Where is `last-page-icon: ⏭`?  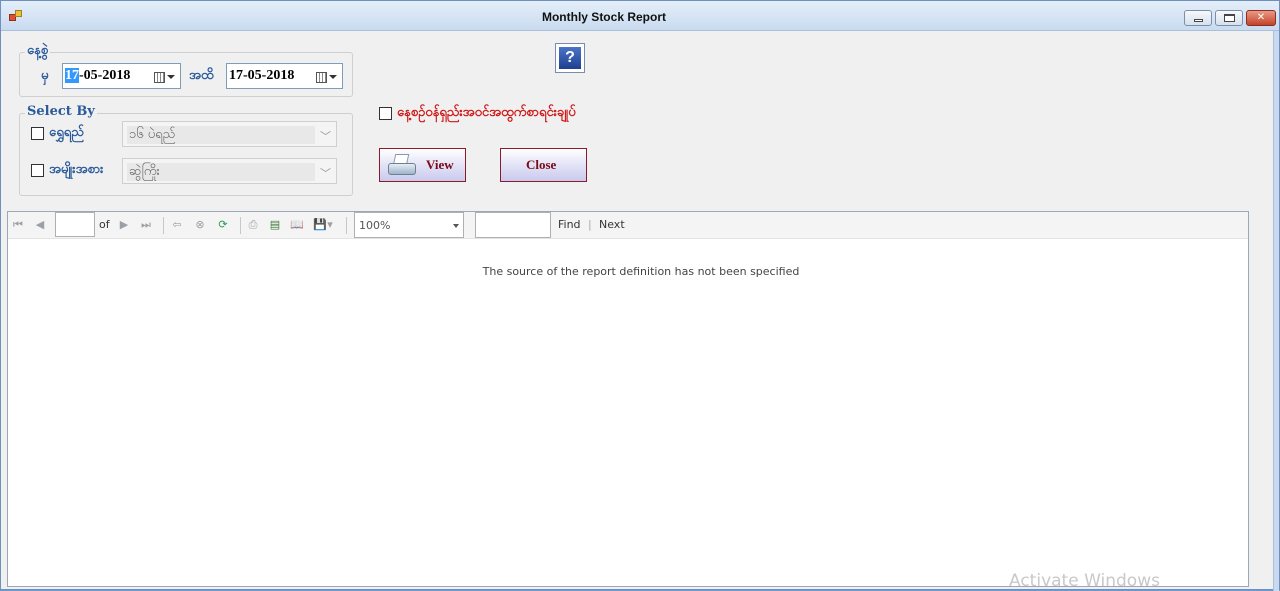 last-page-icon: ⏭ is located at coordinates (146, 225).